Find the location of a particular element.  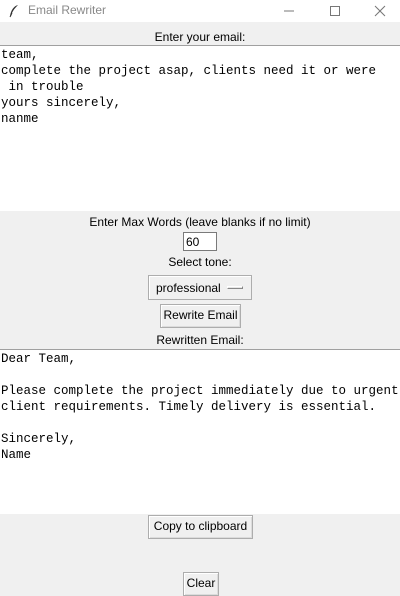

minimize-button is located at coordinates (289, 11).